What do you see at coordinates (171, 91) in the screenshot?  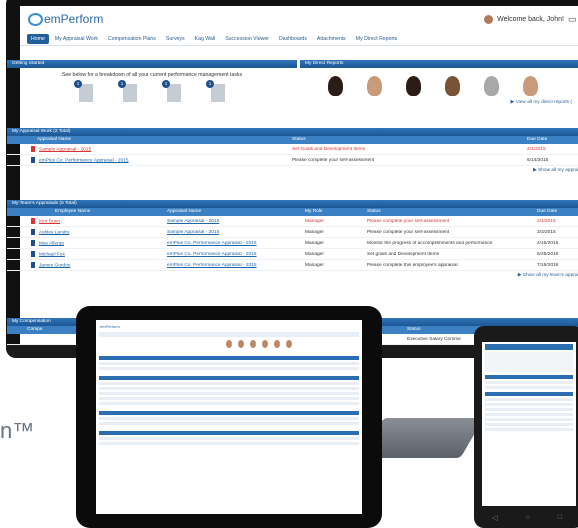 I see `bar-chart-icon: 1` at bounding box center [171, 91].